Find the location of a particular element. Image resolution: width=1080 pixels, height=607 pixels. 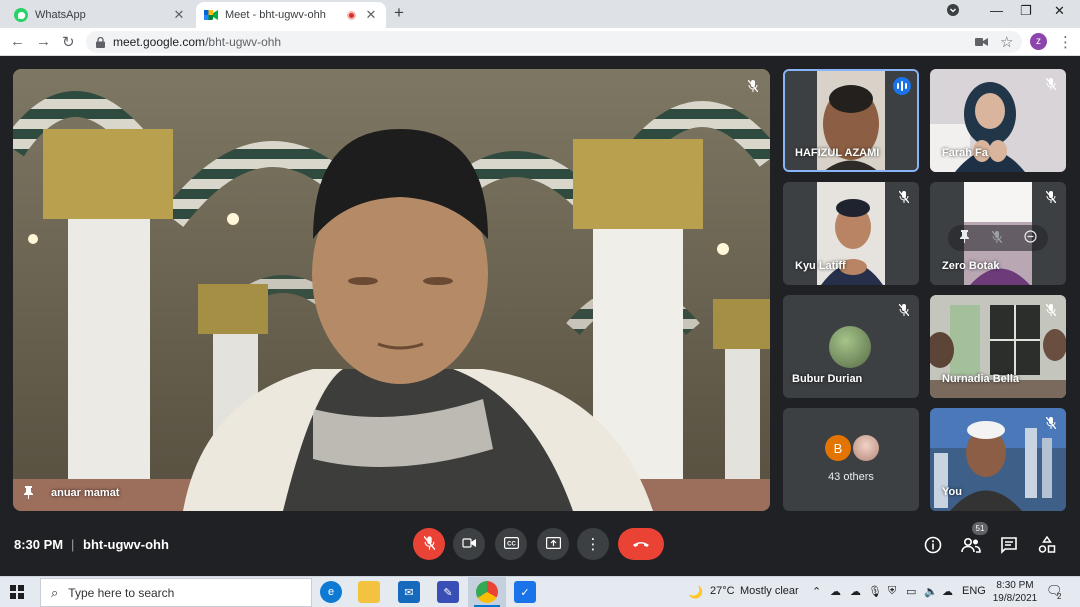

captions-button: CC is located at coordinates (511, 544).